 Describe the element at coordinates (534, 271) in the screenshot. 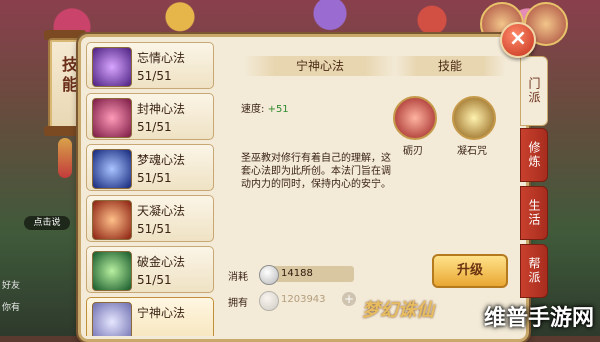

I see `tab-guild: 帮派` at that location.